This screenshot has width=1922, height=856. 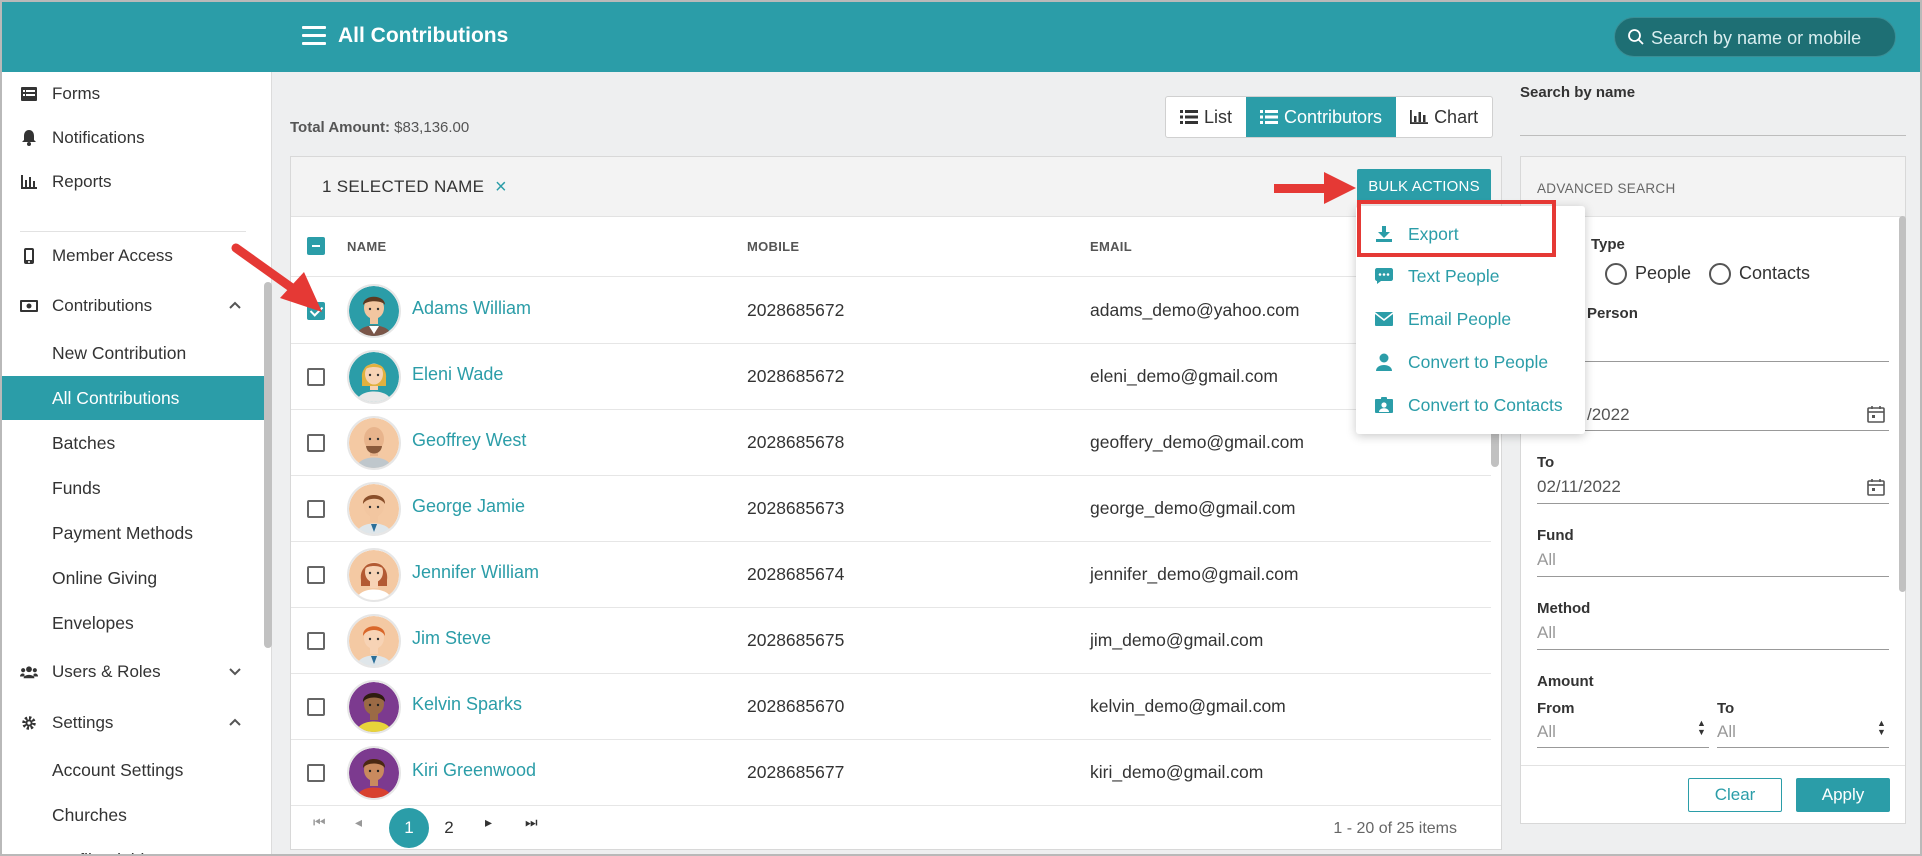 I want to click on view-chart-button: Chart, so click(x=1444, y=117).